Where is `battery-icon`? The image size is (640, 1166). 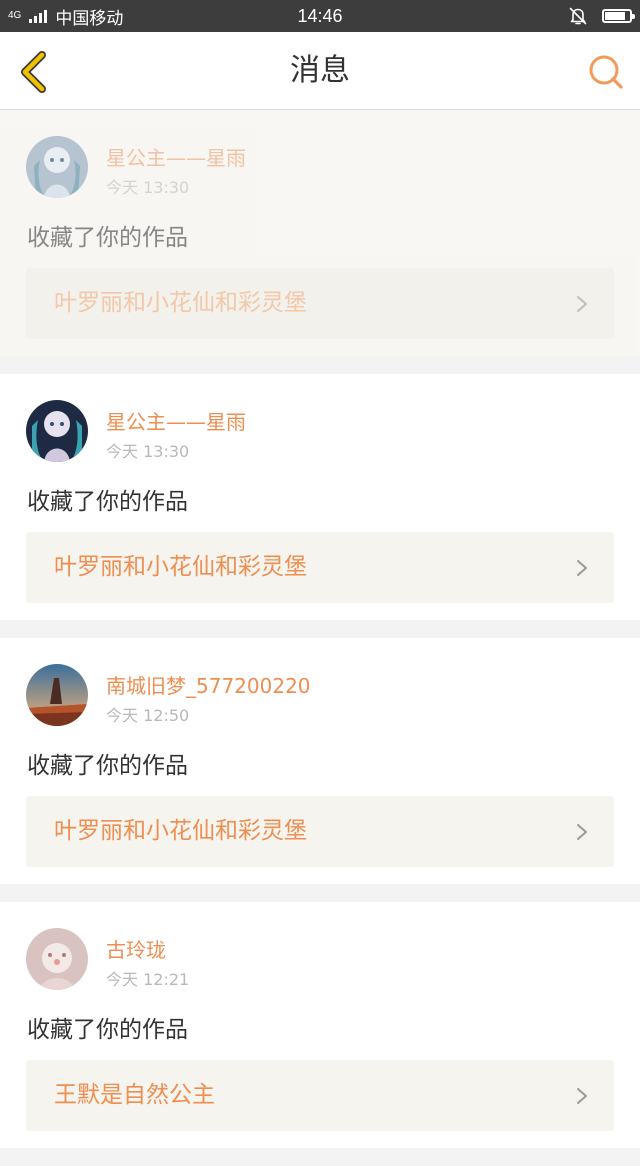 battery-icon is located at coordinates (618, 16).